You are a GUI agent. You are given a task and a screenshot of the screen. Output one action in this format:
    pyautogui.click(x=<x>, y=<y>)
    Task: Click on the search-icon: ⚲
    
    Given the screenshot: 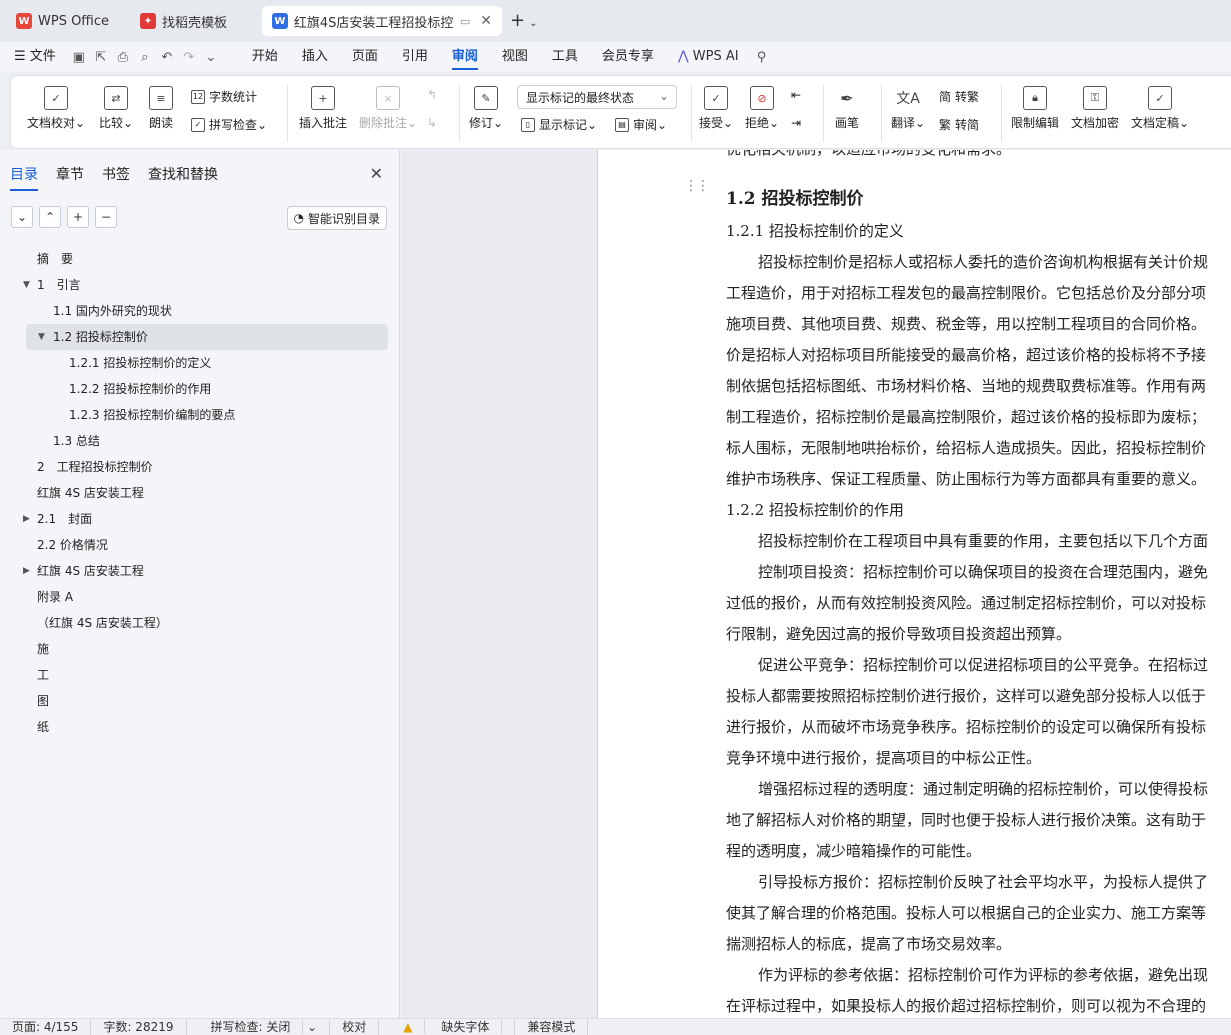 What is the action you would take?
    pyautogui.click(x=762, y=57)
    